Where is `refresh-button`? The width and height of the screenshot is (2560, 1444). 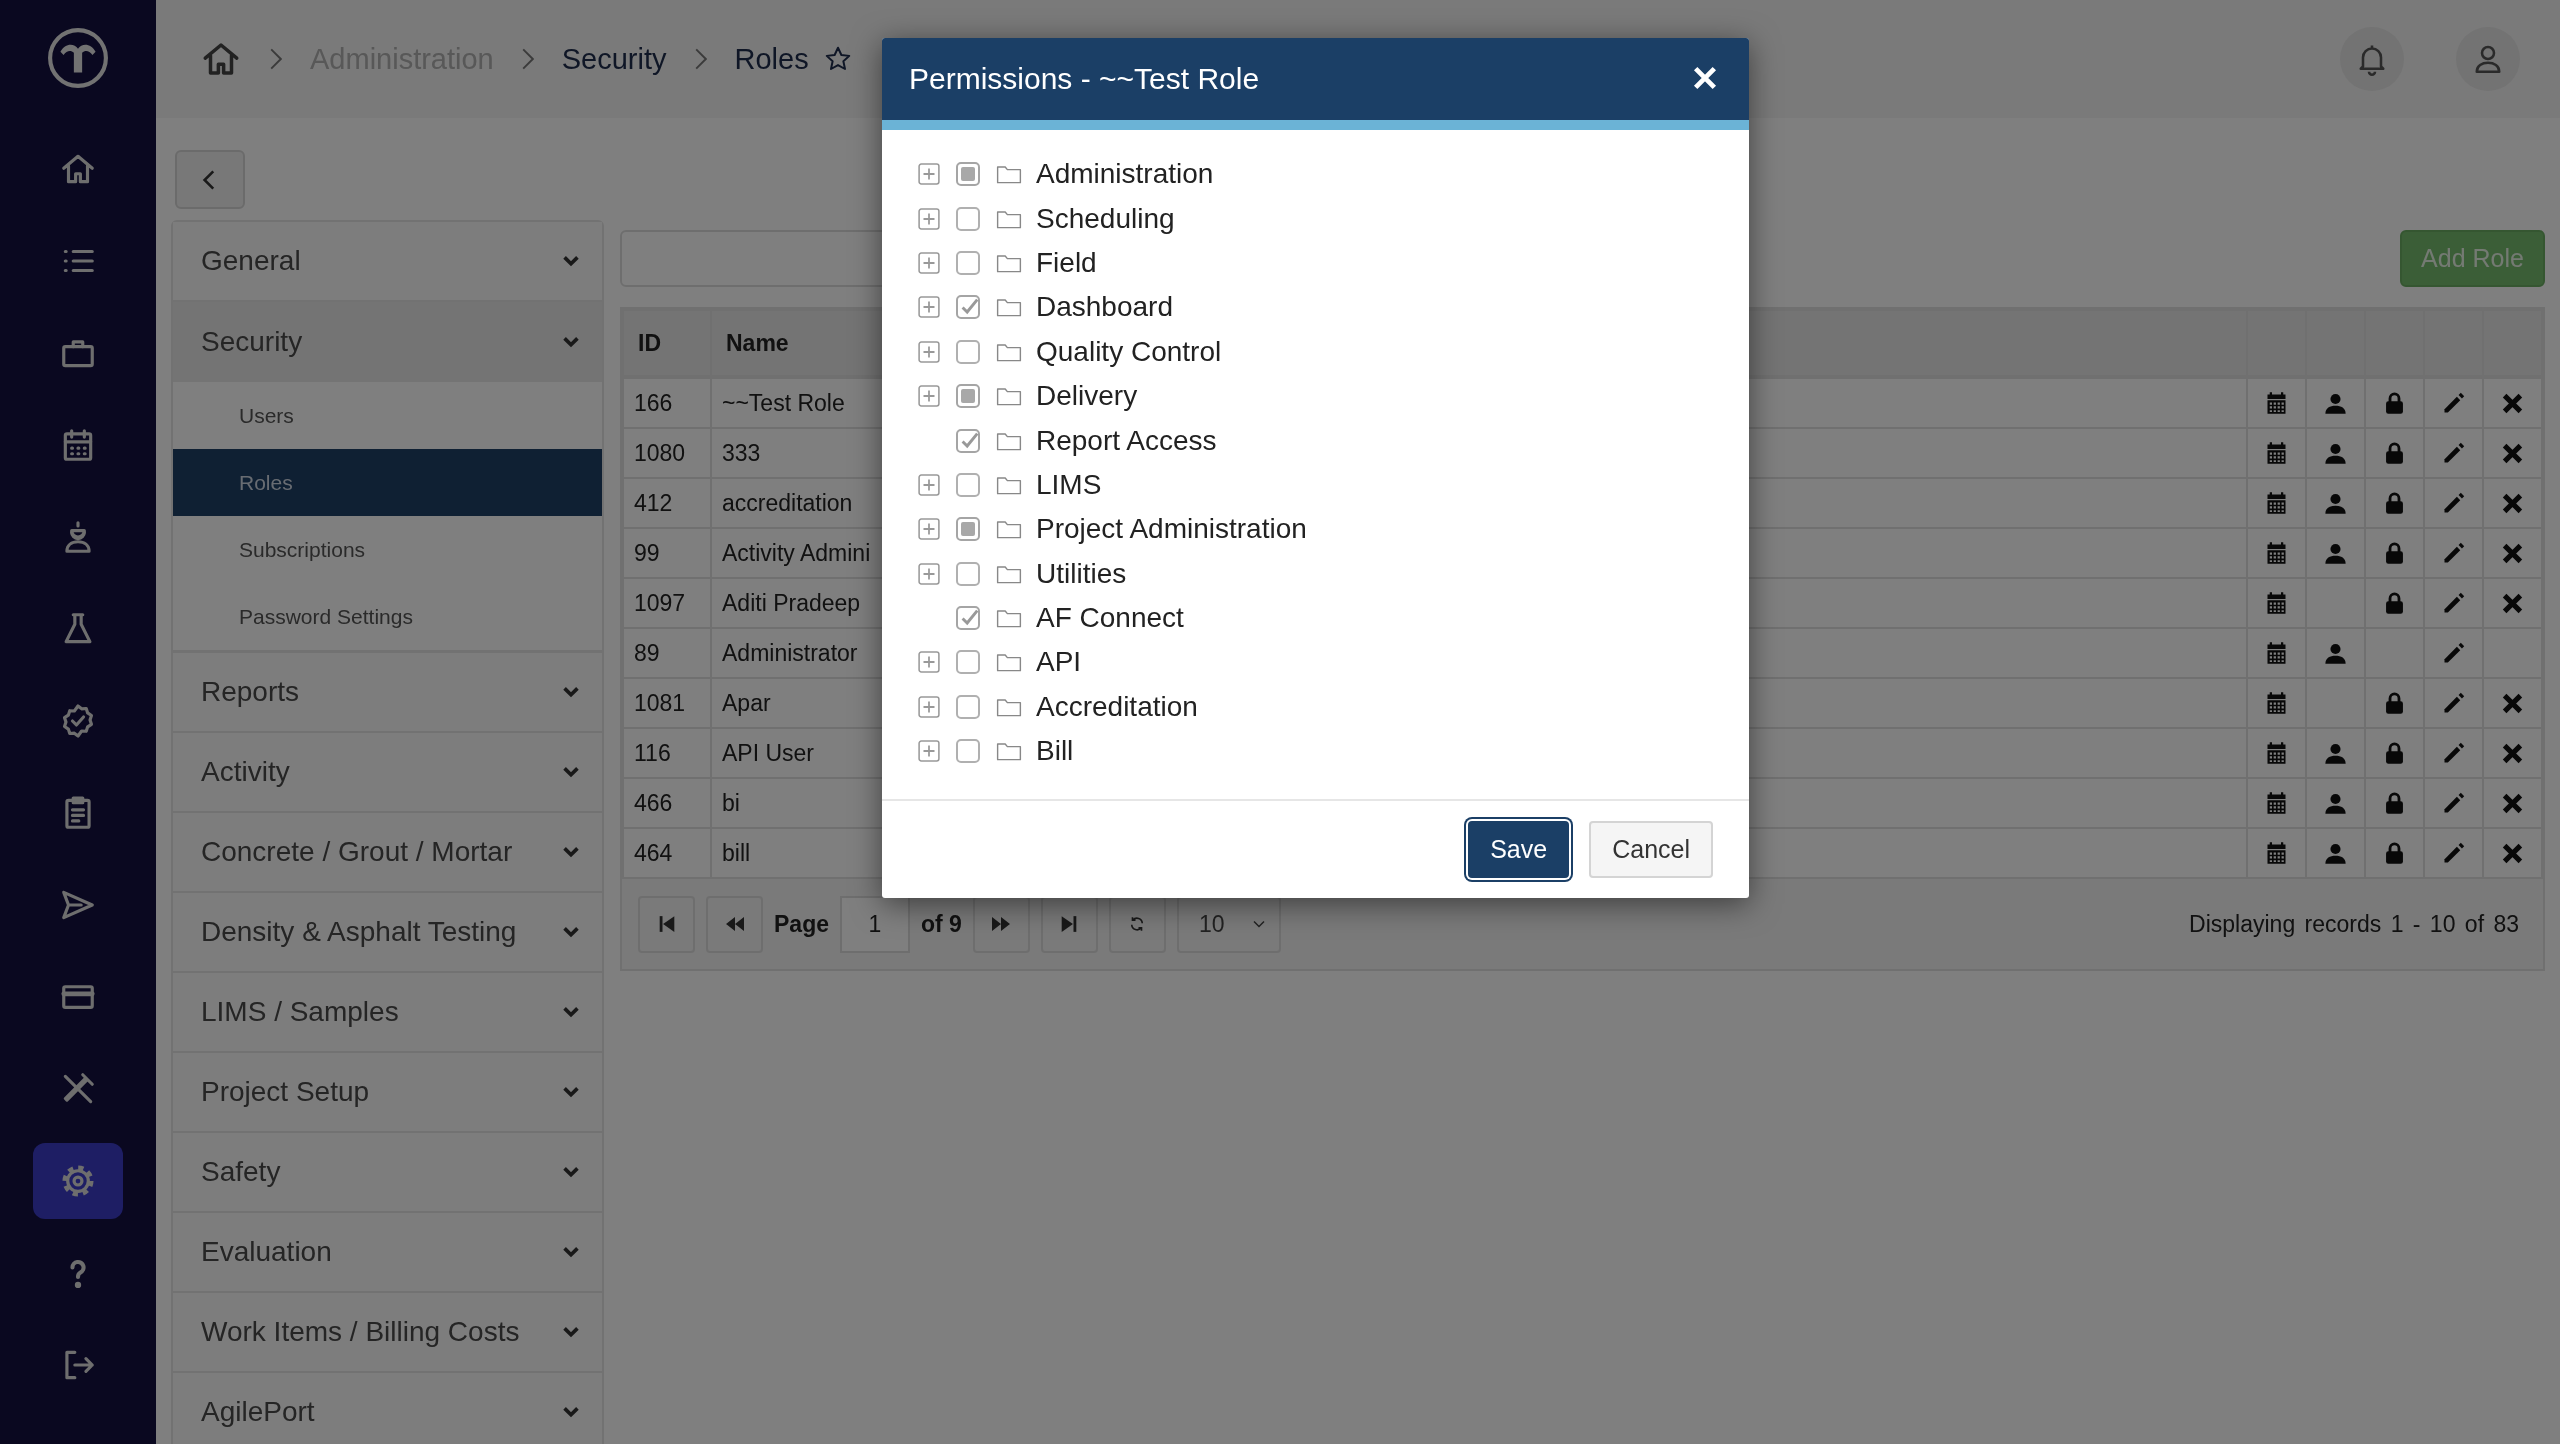 refresh-button is located at coordinates (1137, 924).